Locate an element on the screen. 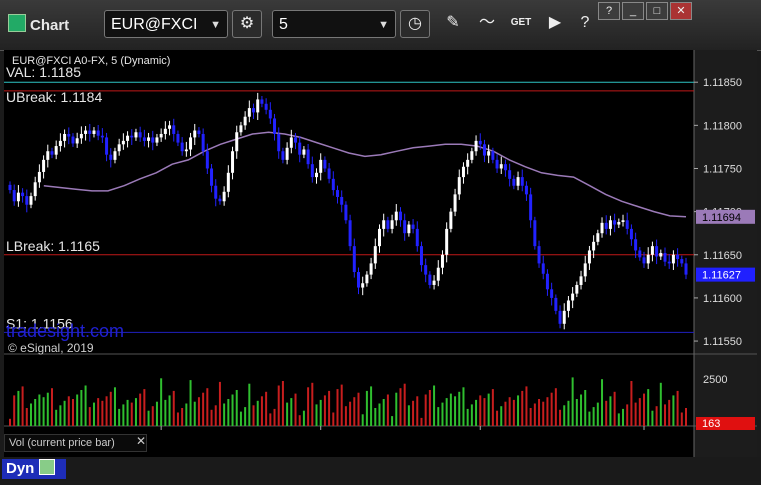  study-icon: 〜 is located at coordinates (487, 24).